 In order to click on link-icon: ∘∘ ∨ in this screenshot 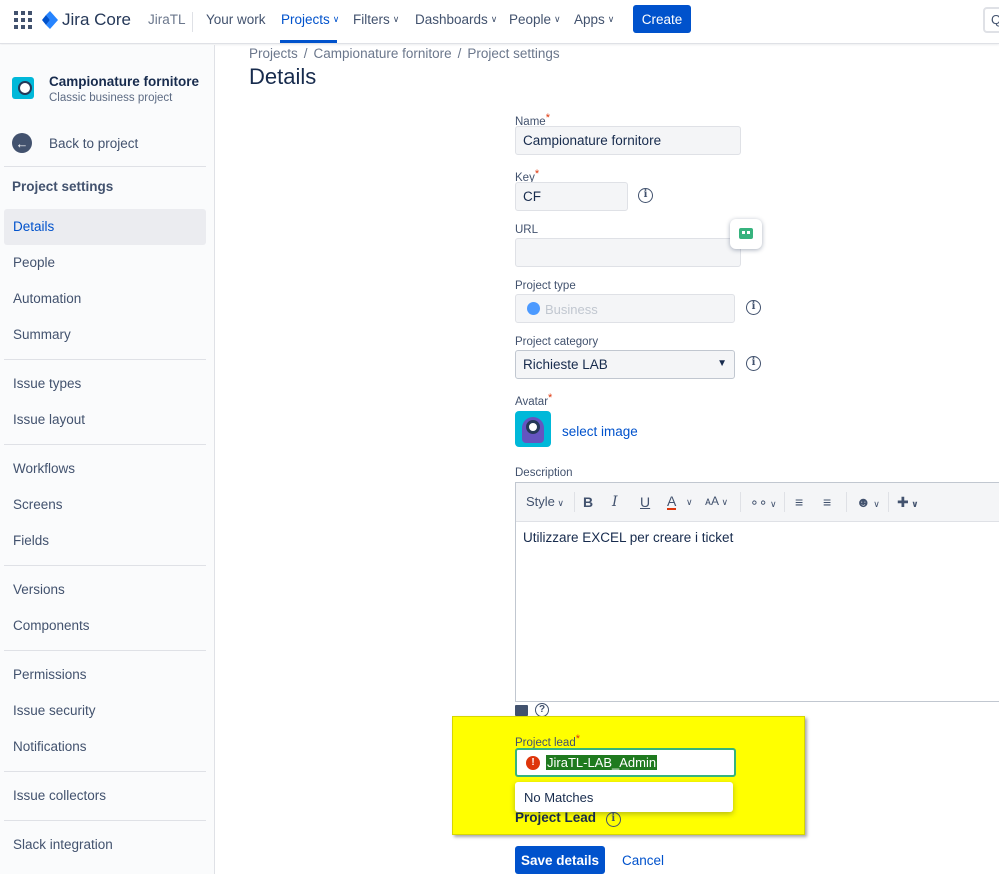, I will do `click(763, 502)`.